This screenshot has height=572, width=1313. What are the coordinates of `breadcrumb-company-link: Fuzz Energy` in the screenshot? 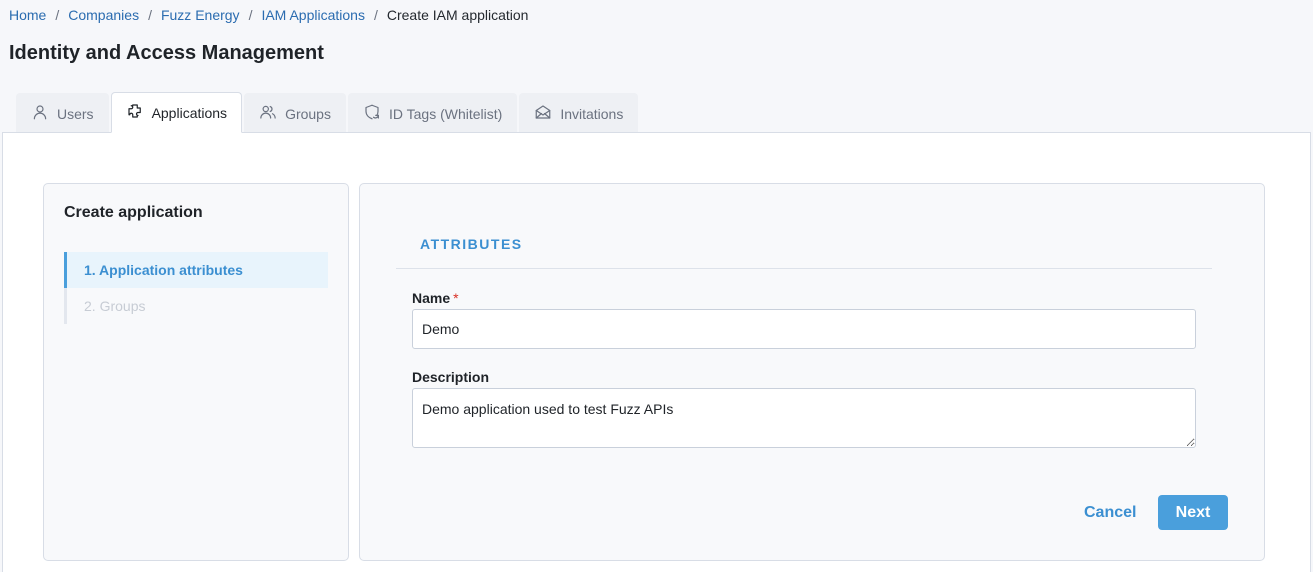 It's located at (200, 15).